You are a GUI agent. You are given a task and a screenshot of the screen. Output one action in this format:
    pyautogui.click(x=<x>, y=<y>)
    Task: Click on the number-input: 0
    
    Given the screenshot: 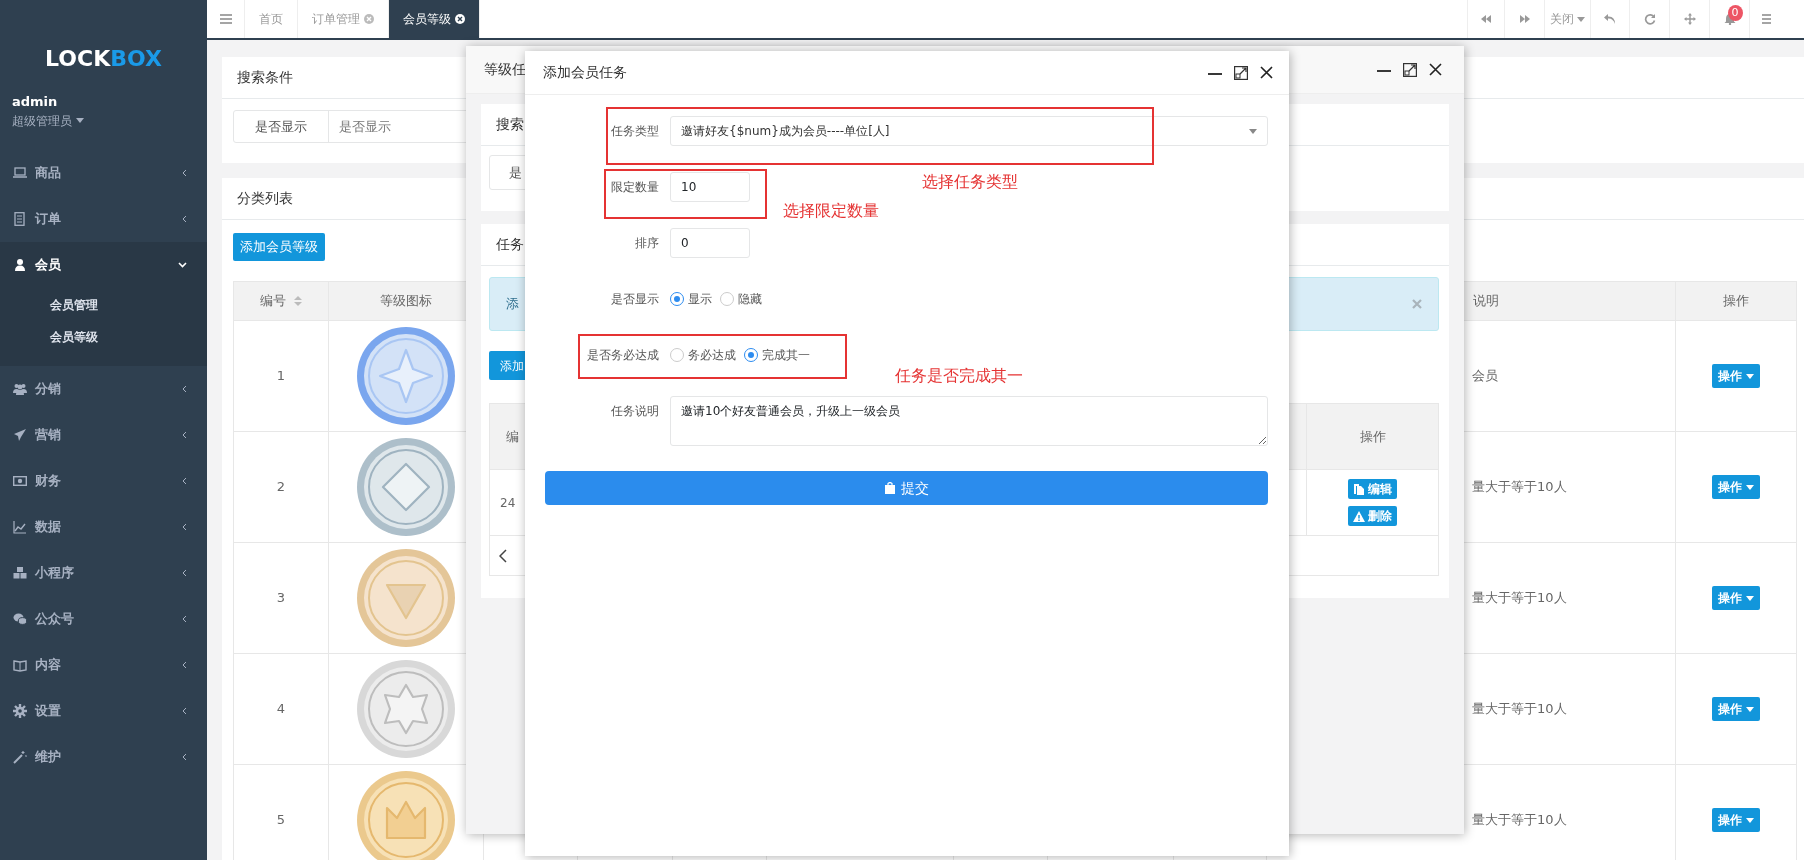 What is the action you would take?
    pyautogui.click(x=710, y=243)
    